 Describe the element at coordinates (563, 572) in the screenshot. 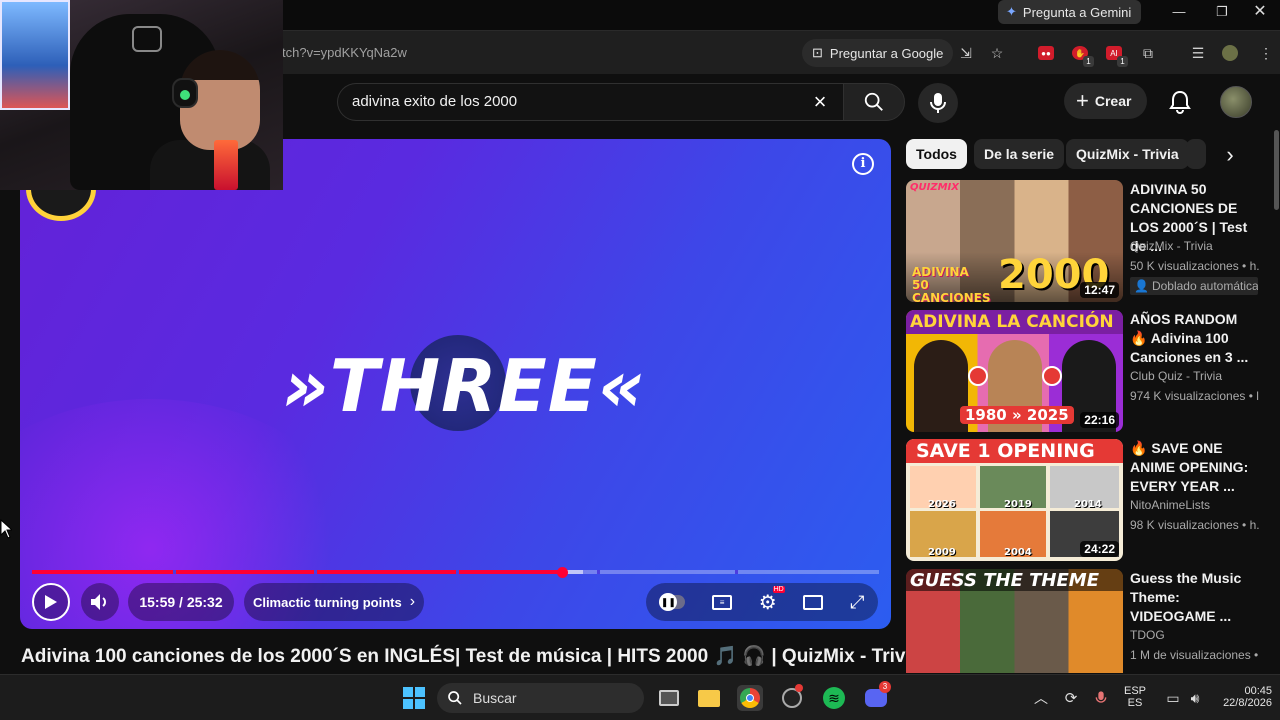

I see `progress-scrubber` at that location.